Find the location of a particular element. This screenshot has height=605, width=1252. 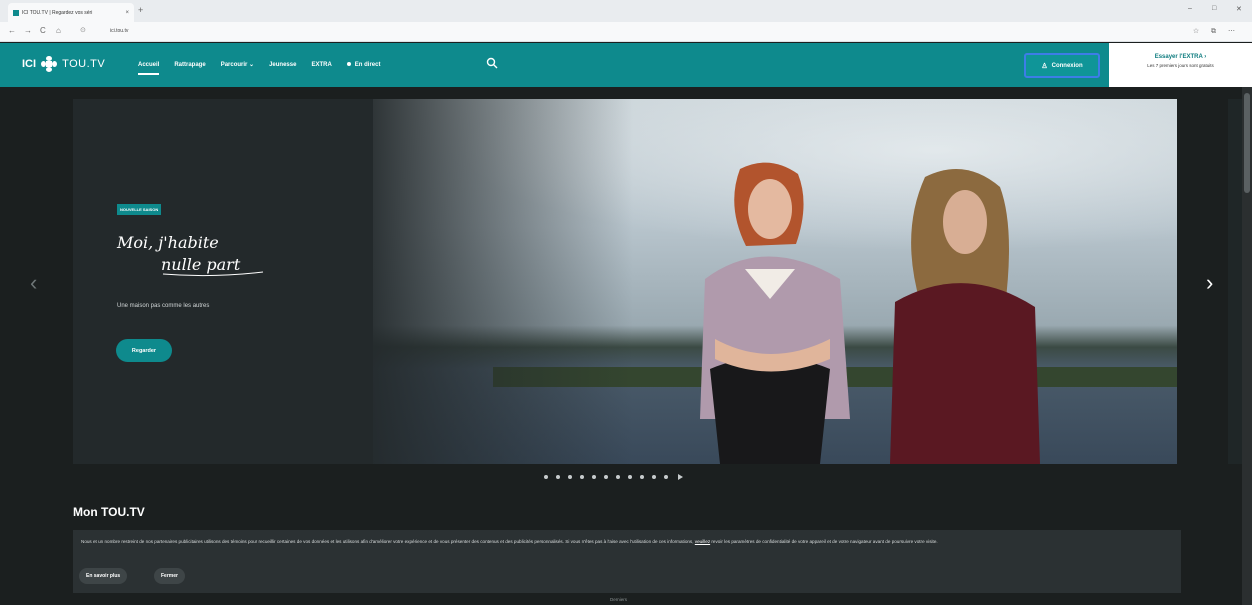

connexion-label: Connexion is located at coordinates (1067, 65).